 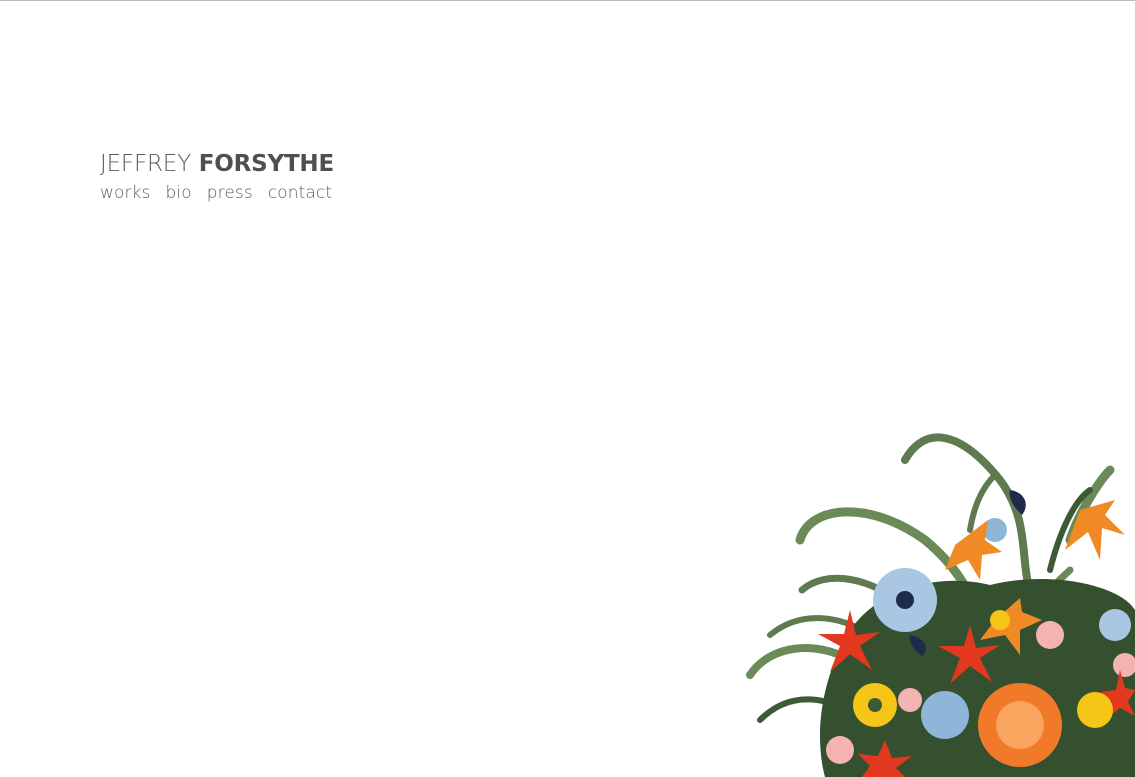 I want to click on main-nav: works bio press contact, so click(x=217, y=193).